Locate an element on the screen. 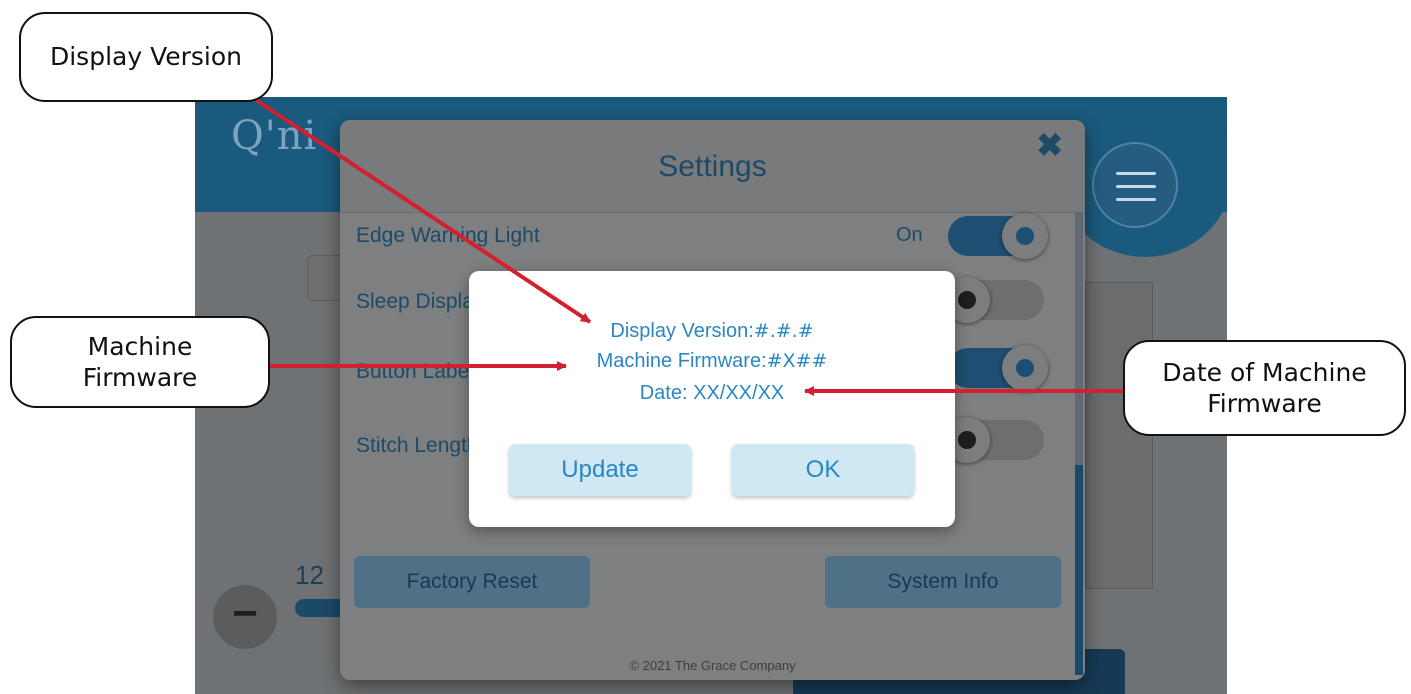  callout-machine-firmware: Machine Firmware is located at coordinates (140, 362).